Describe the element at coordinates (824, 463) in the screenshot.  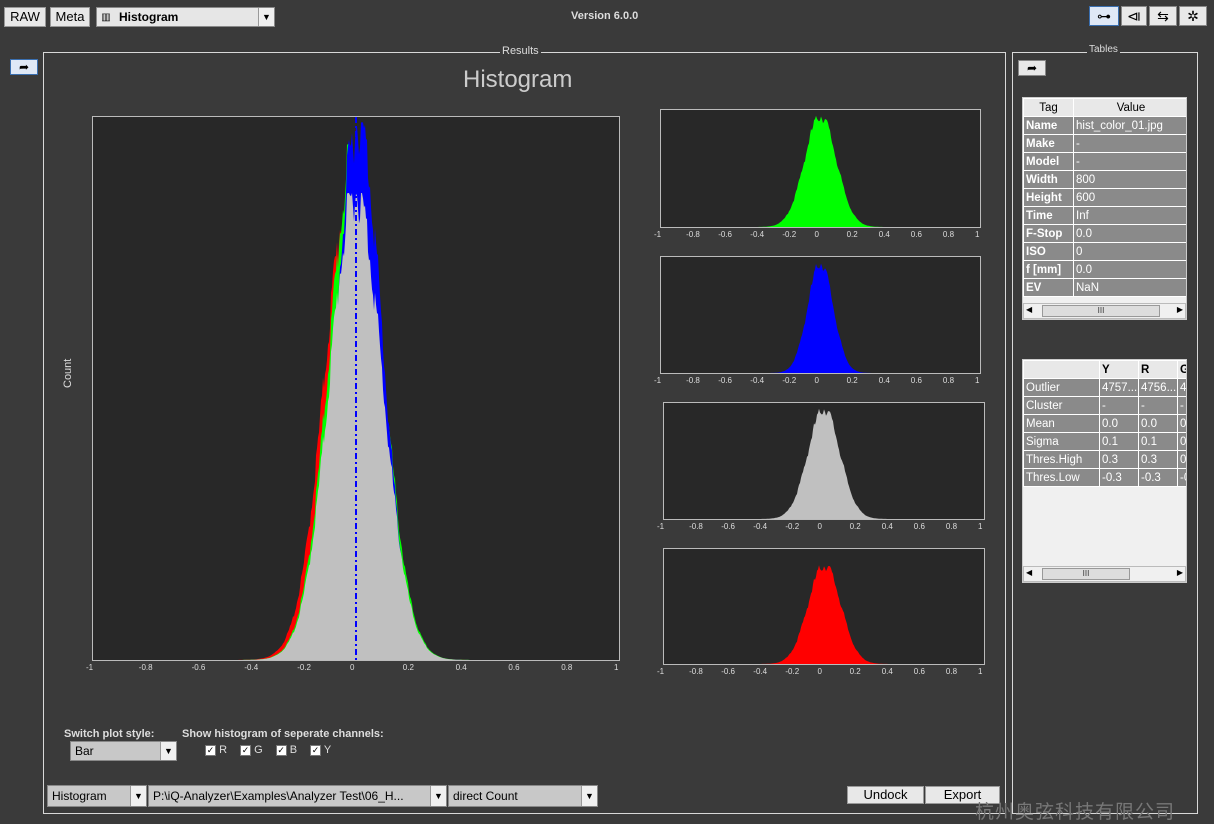
I see `histogram-series-y` at that location.